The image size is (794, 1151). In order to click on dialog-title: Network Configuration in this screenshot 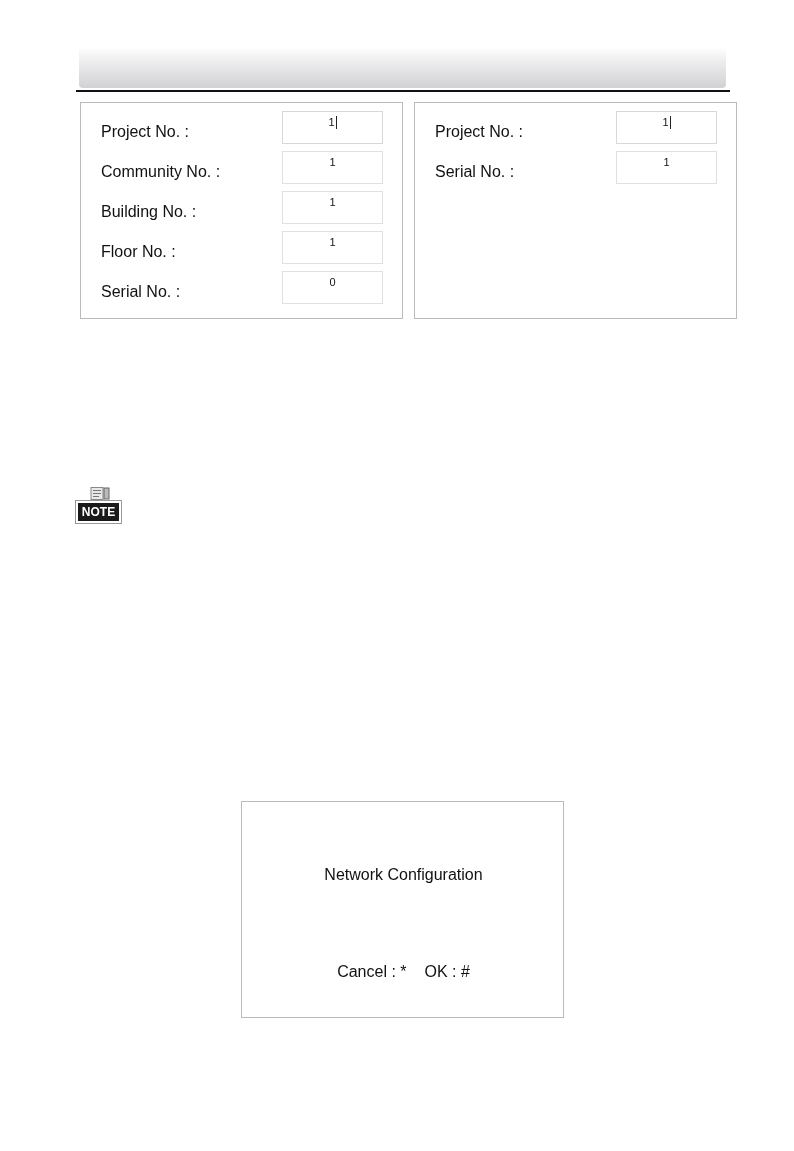, I will do `click(403, 874)`.